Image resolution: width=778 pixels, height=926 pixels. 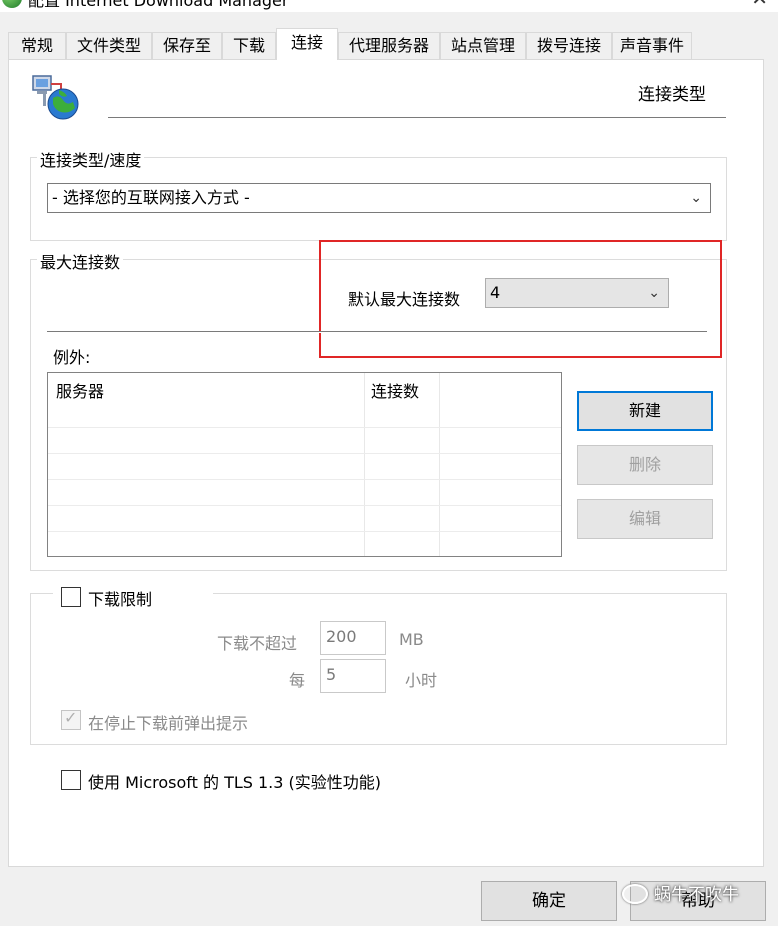 What do you see at coordinates (71, 780) in the screenshot?
I see `tls13-checkbox` at bounding box center [71, 780].